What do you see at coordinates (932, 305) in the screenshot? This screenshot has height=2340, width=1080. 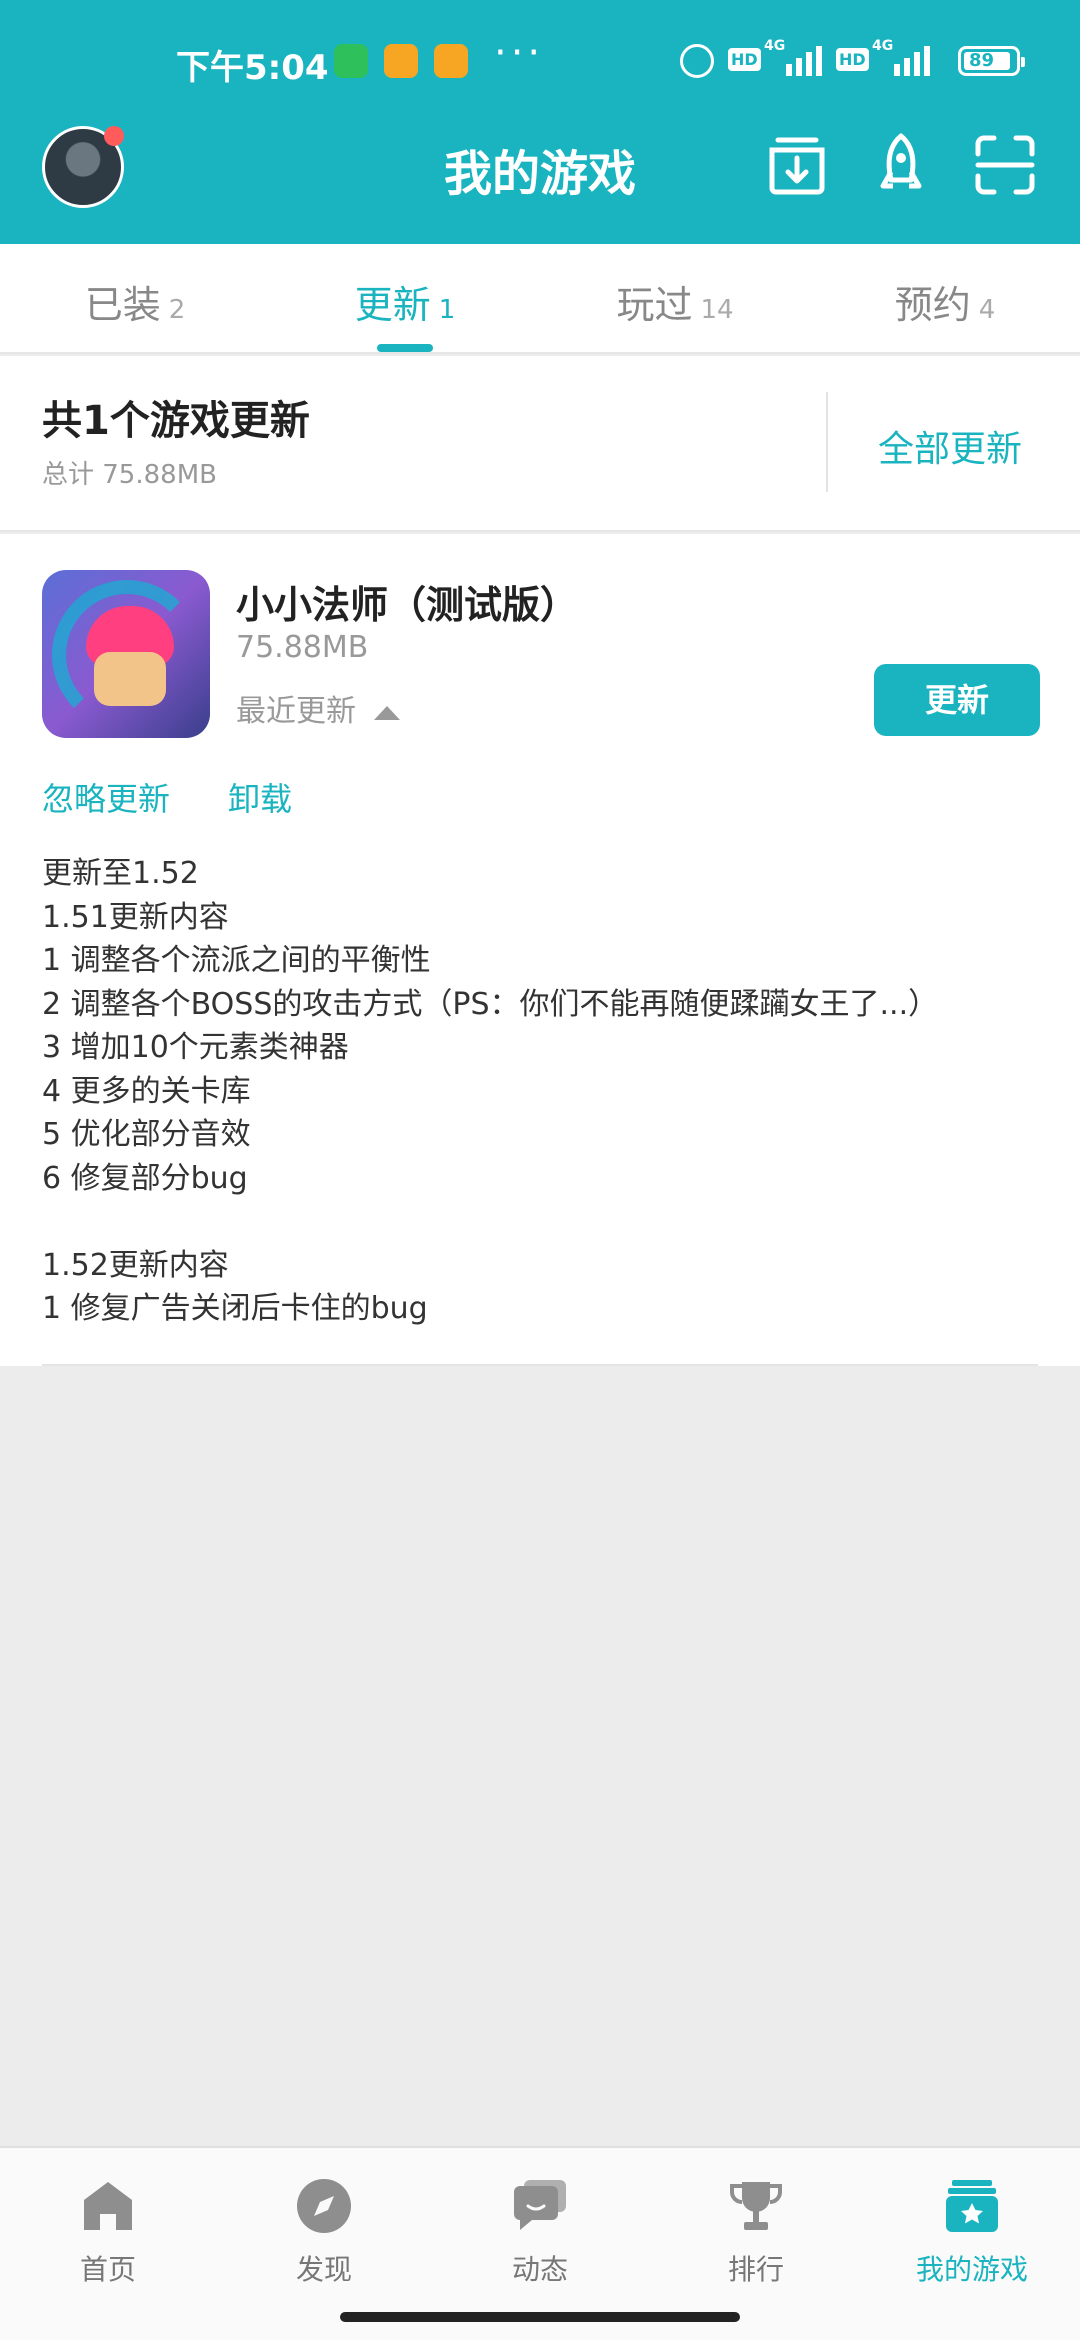 I see `tab-label: 预约` at bounding box center [932, 305].